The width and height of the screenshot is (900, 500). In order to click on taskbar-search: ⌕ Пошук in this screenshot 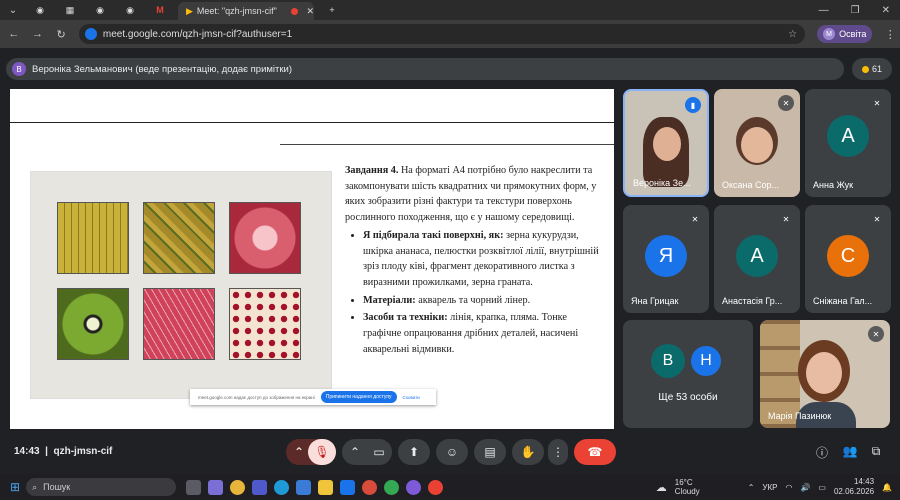, I will do `click(101, 487)`.